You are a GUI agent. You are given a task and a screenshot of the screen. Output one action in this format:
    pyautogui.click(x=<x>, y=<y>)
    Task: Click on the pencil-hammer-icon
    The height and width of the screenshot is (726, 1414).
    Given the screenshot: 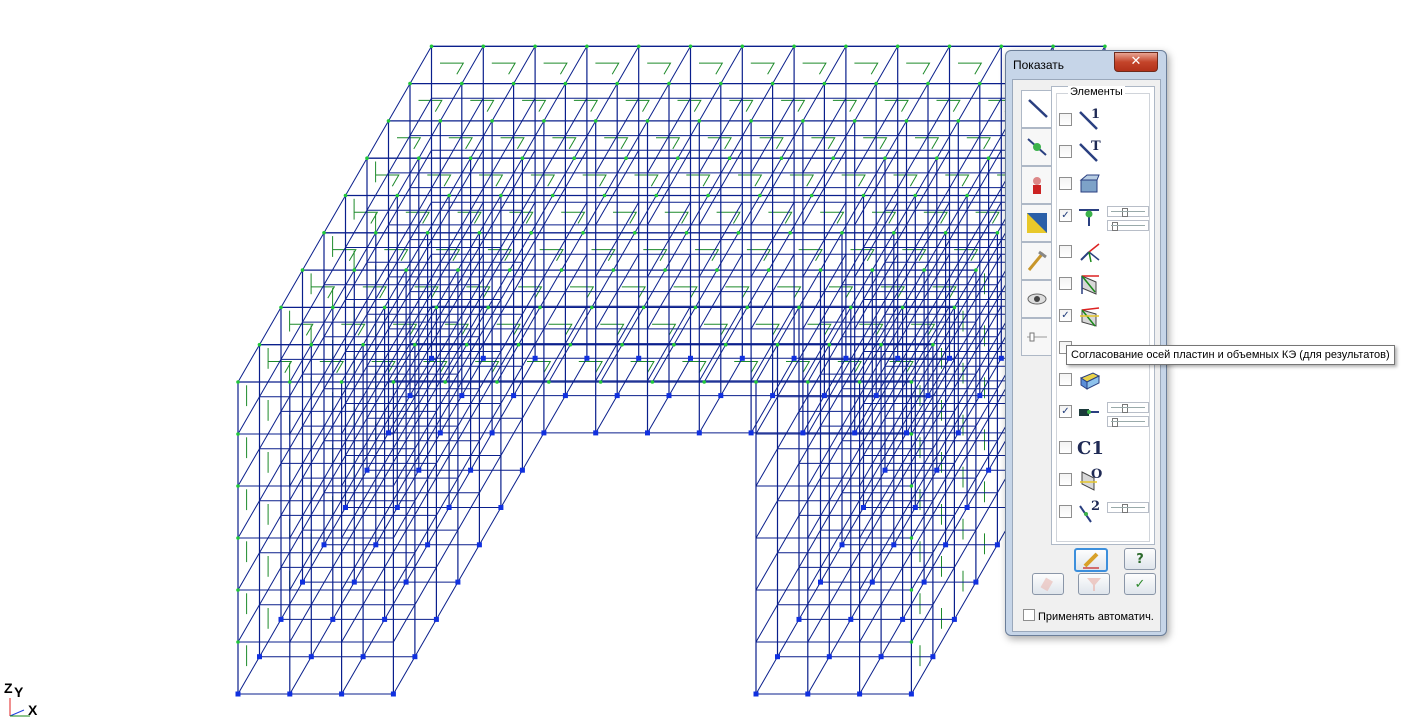 What is the action you would take?
    pyautogui.click(x=1037, y=260)
    